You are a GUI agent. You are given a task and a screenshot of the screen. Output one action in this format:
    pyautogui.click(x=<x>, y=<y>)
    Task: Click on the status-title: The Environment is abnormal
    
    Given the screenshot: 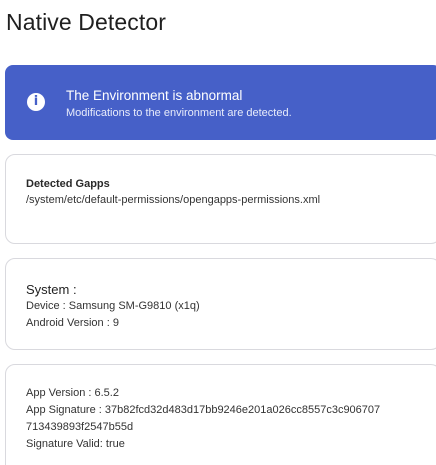 What is the action you would take?
    pyautogui.click(x=154, y=95)
    